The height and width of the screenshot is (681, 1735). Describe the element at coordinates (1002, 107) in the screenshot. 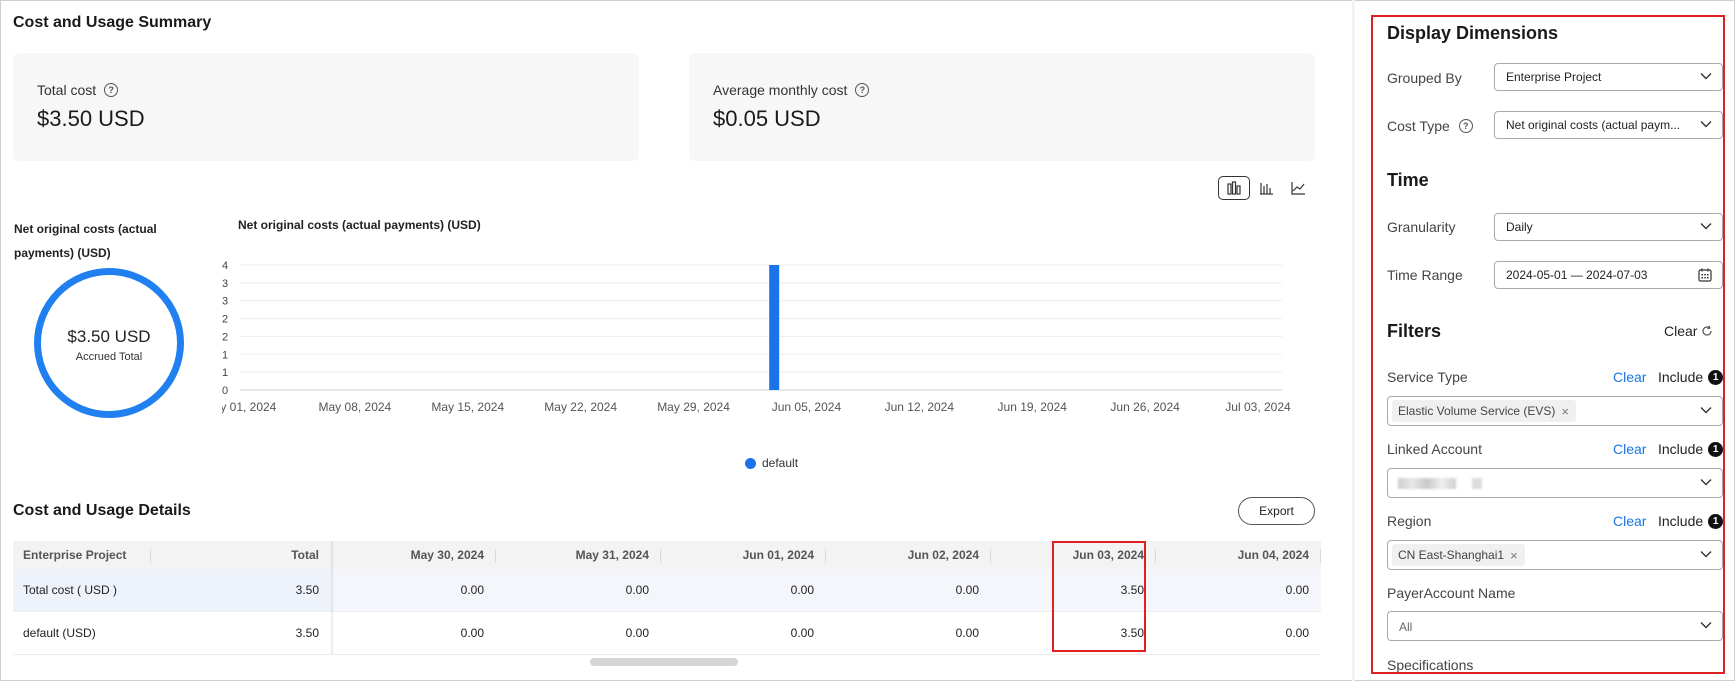

I see `avg-cost-card: Average monthly cost ? $0.05 USD` at that location.